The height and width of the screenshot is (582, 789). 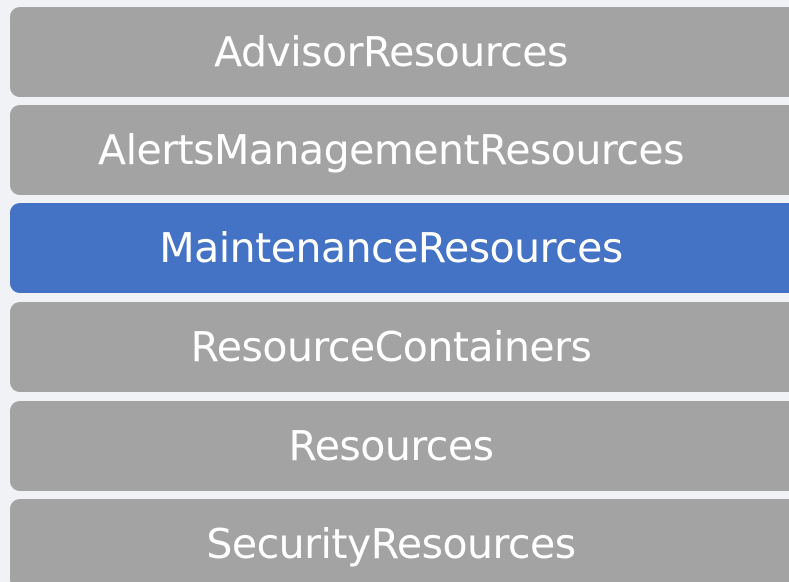 What do you see at coordinates (391, 445) in the screenshot?
I see `list-item-label: Resources` at bounding box center [391, 445].